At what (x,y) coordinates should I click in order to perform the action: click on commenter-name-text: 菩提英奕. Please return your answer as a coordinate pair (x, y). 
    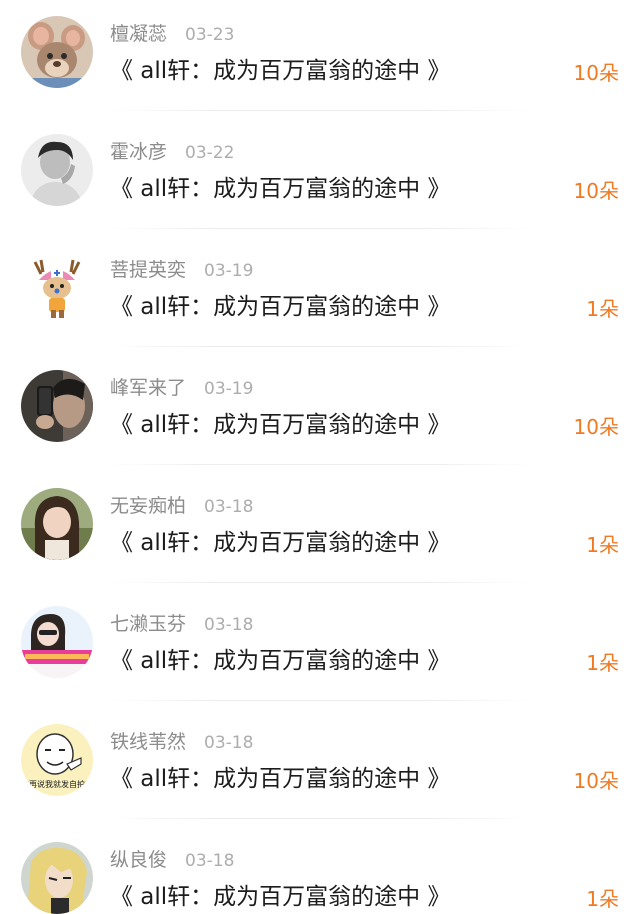
    Looking at the image, I should click on (148, 270).